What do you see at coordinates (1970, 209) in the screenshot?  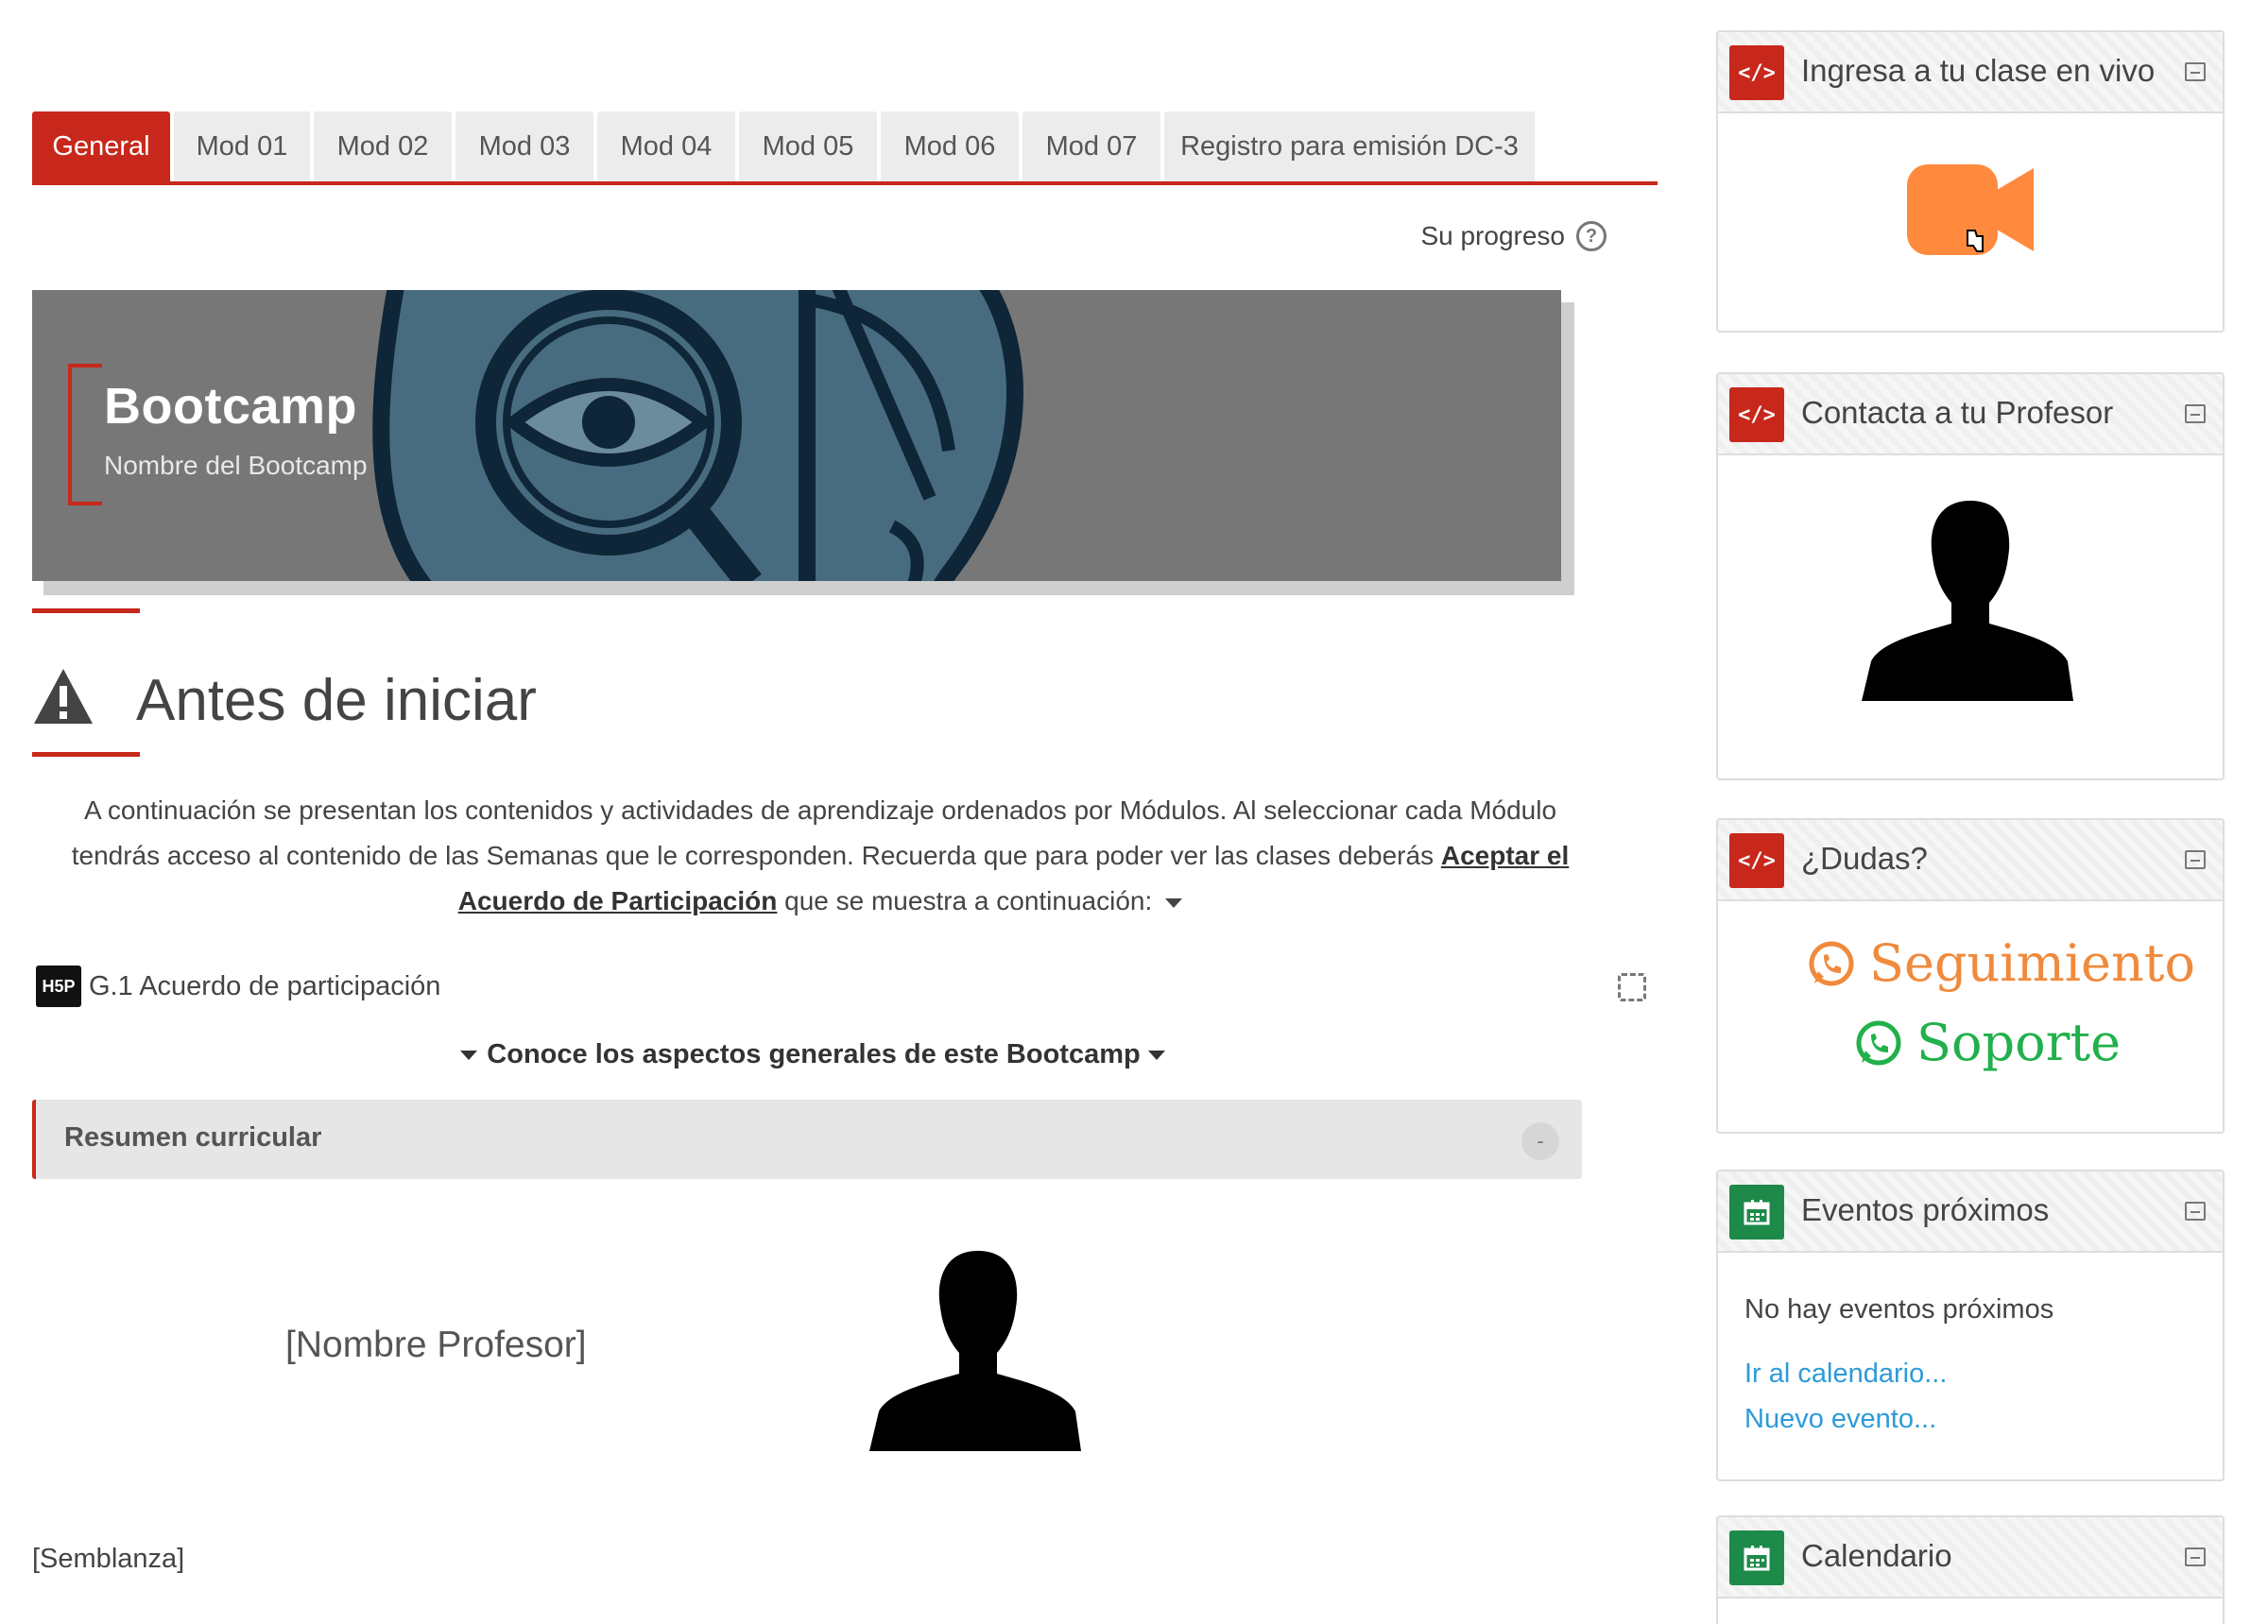 I see `video-camera-icon` at bounding box center [1970, 209].